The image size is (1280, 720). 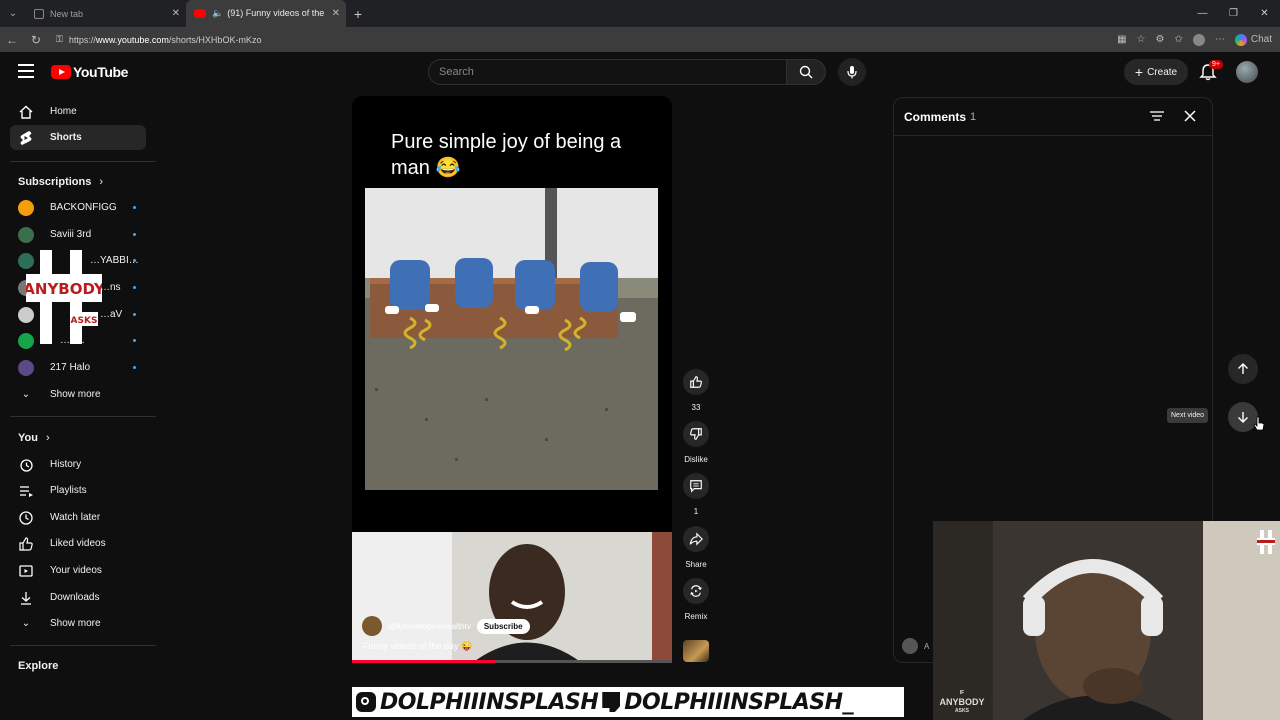 I want to click on sidebar-item-liked-videos: Liked videos, so click(x=78, y=543).